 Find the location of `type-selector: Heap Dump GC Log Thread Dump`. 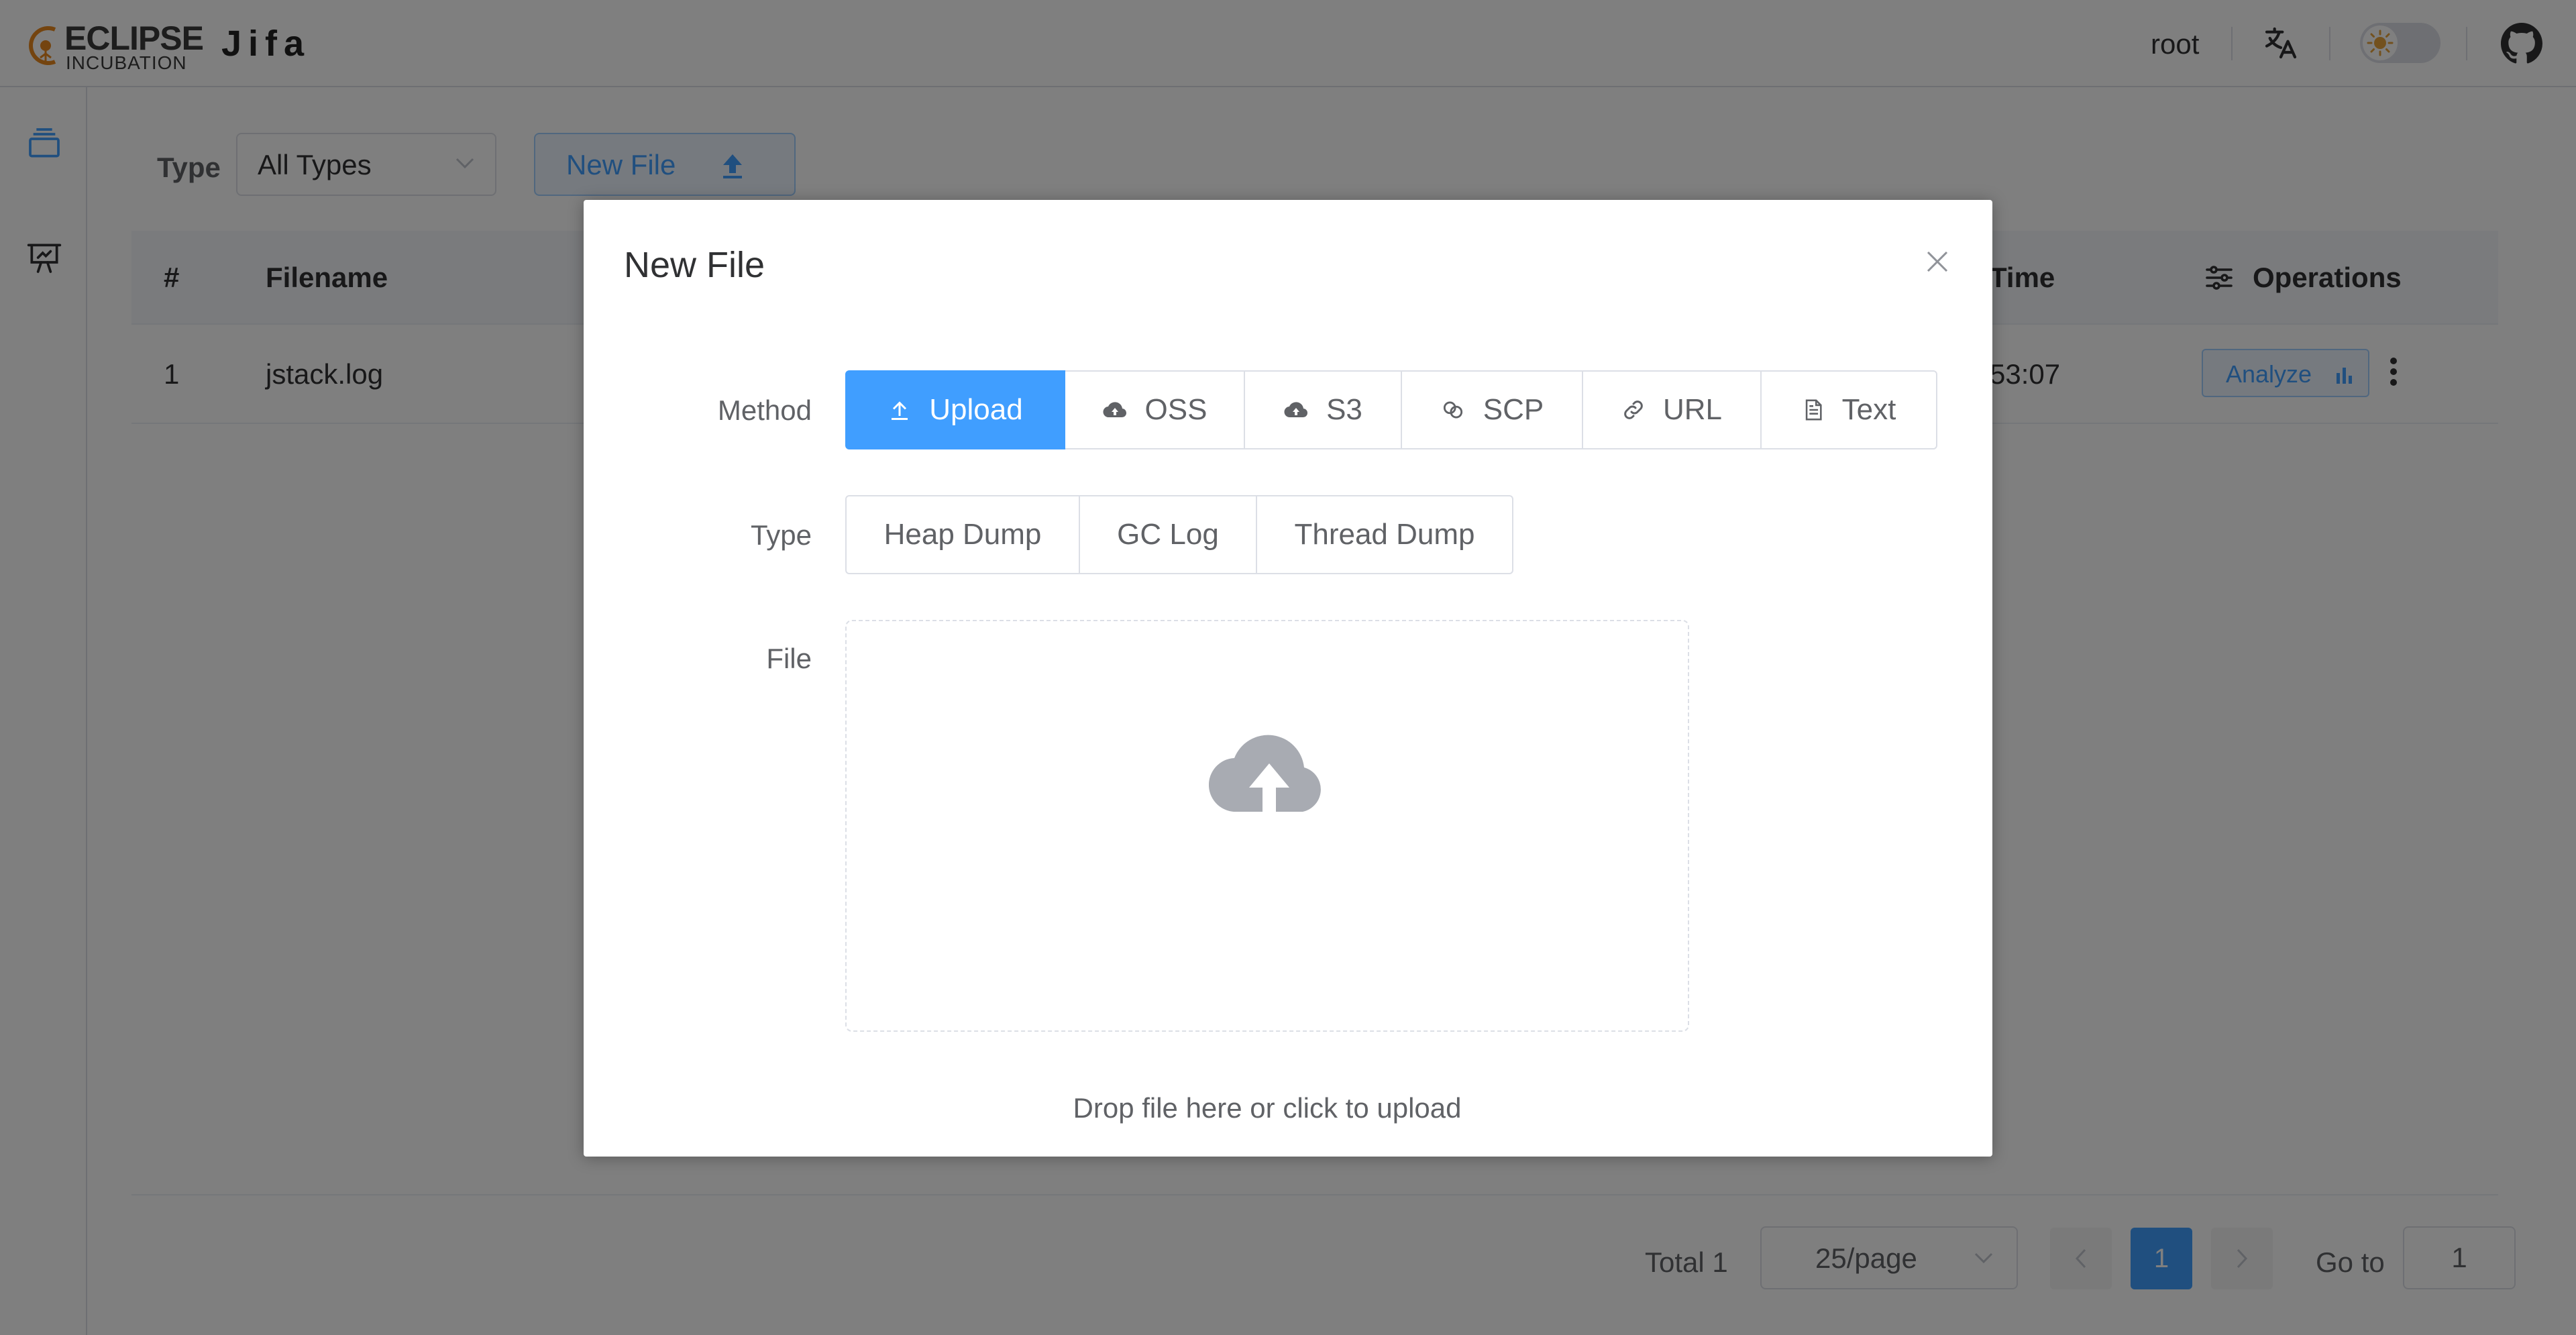

type-selector: Heap Dump GC Log Thread Dump is located at coordinates (1179, 534).